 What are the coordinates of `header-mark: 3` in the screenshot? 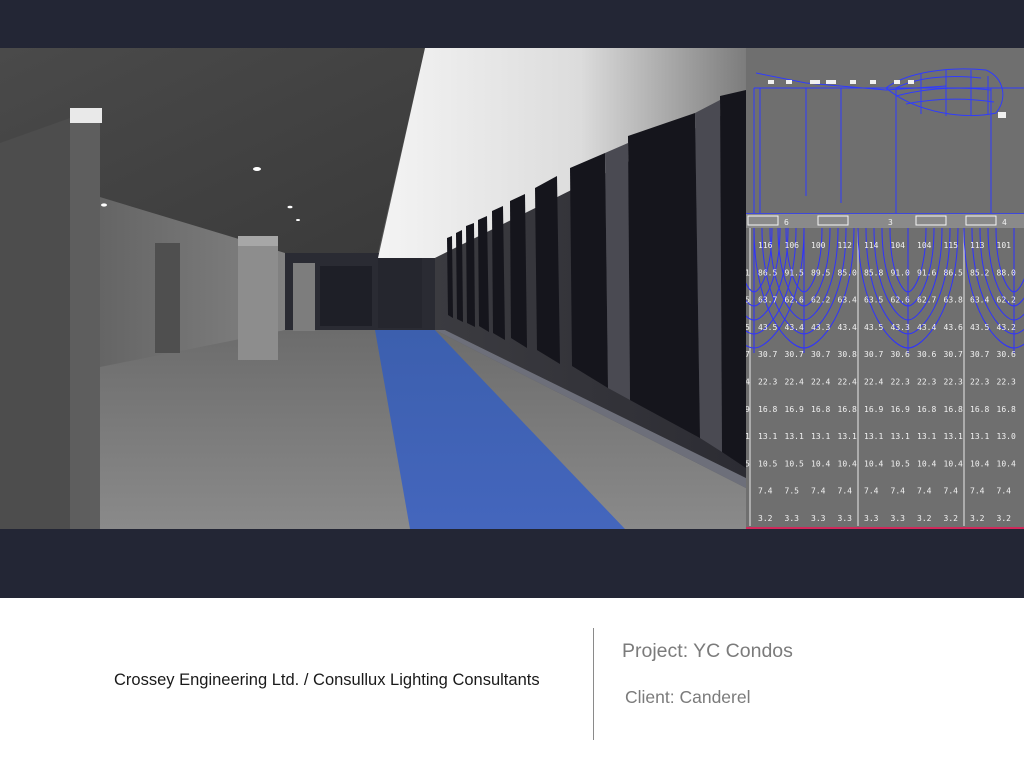 It's located at (890, 222).